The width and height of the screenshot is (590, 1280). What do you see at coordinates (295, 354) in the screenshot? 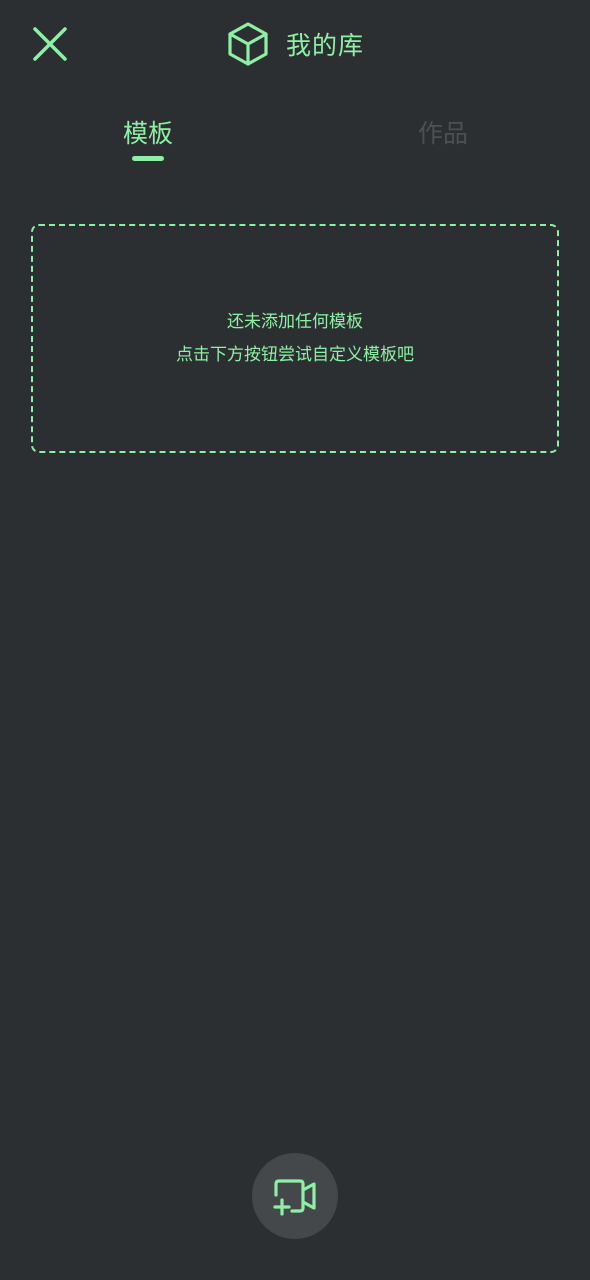
I see `empty-state-hint: 点击下方按钮尝试自定义模板吧` at bounding box center [295, 354].